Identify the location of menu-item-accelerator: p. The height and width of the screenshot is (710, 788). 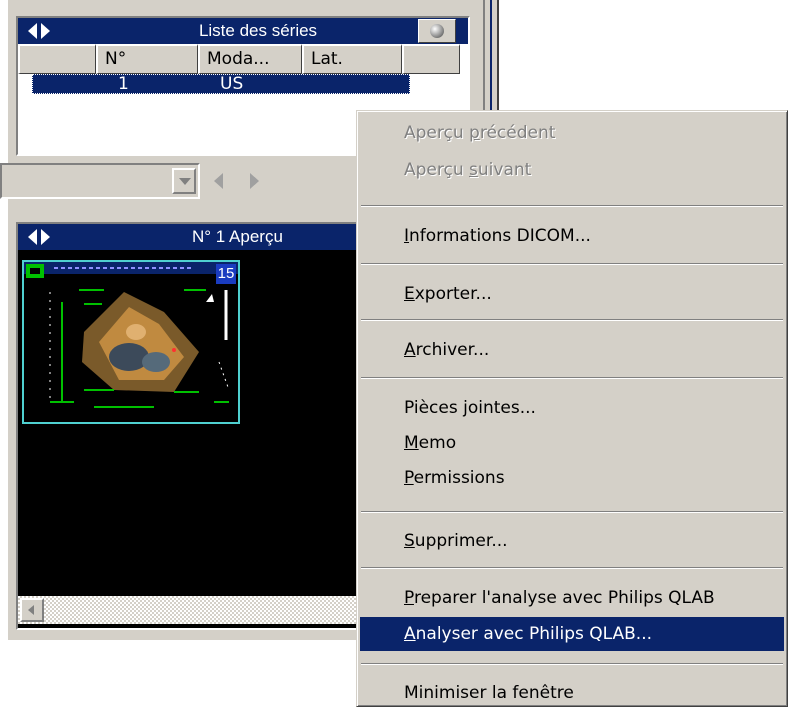
(474, 133).